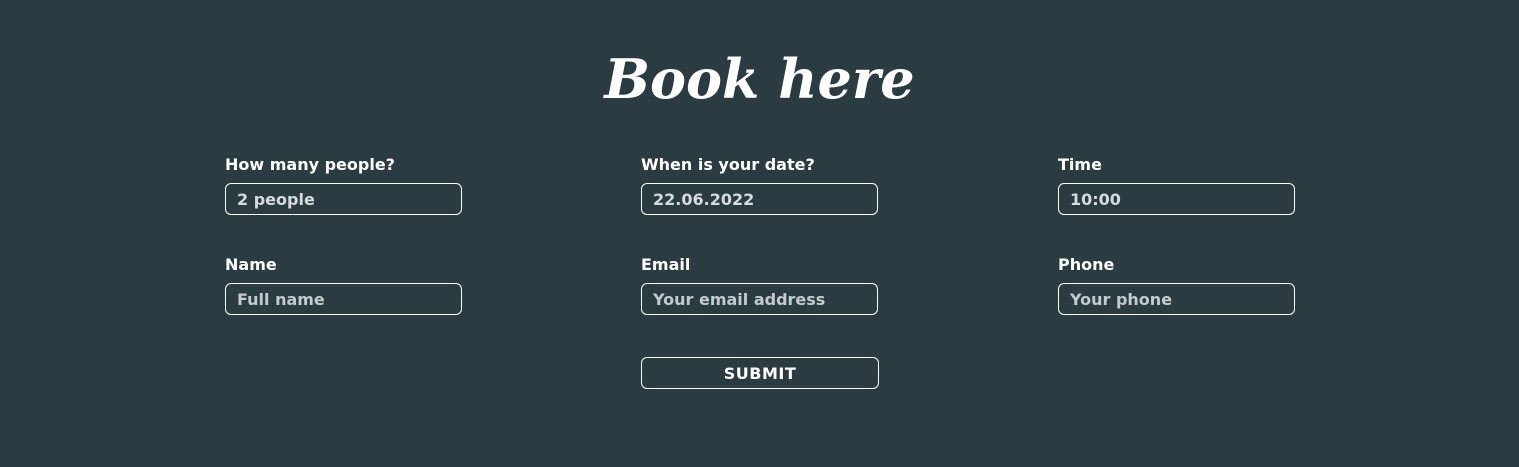  I want to click on email-input, so click(759, 299).